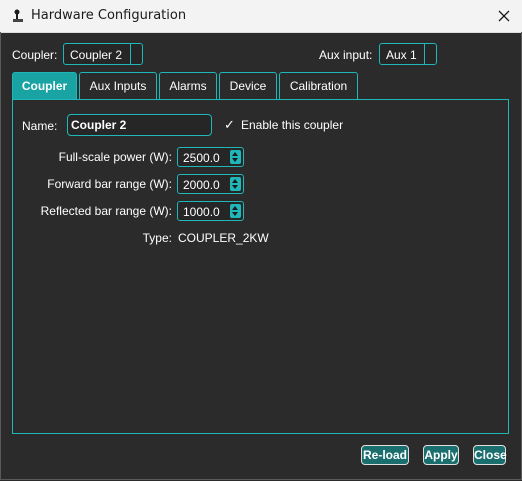  What do you see at coordinates (188, 85) in the screenshot?
I see `tab-alarms: Alarms` at bounding box center [188, 85].